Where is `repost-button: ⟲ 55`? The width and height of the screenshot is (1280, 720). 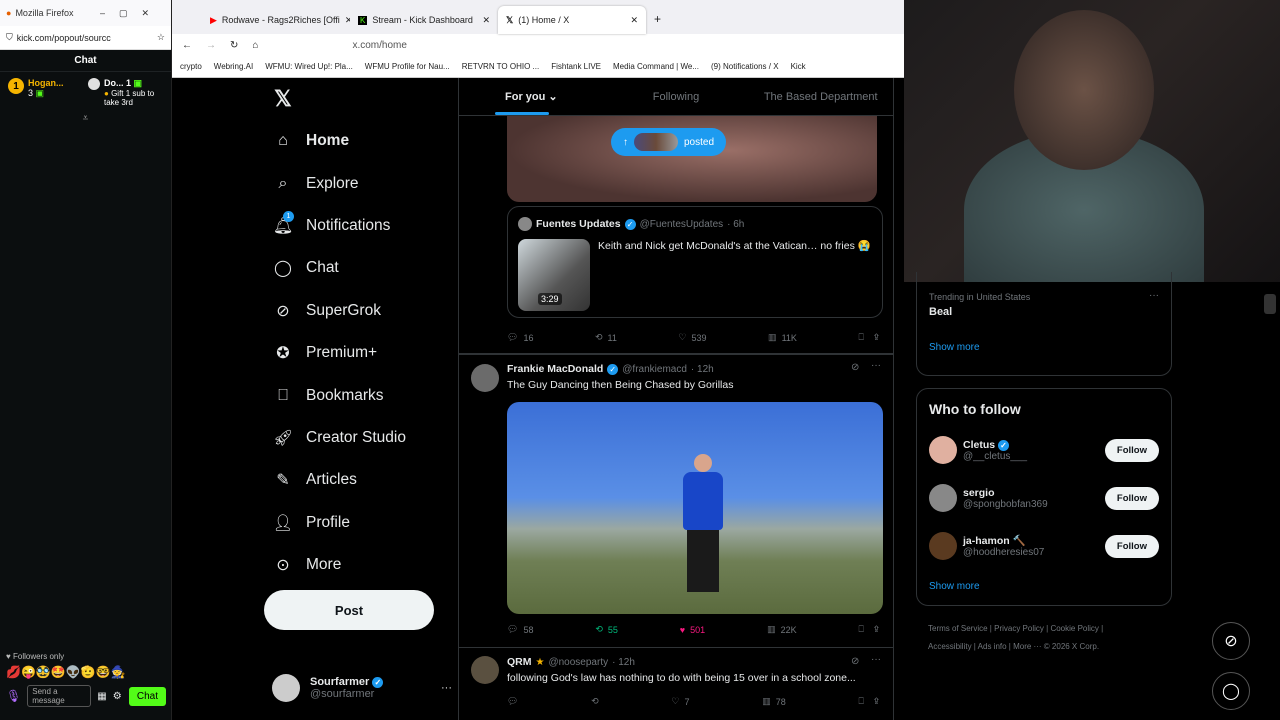
repost-button: ⟲ 55 is located at coordinates (606, 629).